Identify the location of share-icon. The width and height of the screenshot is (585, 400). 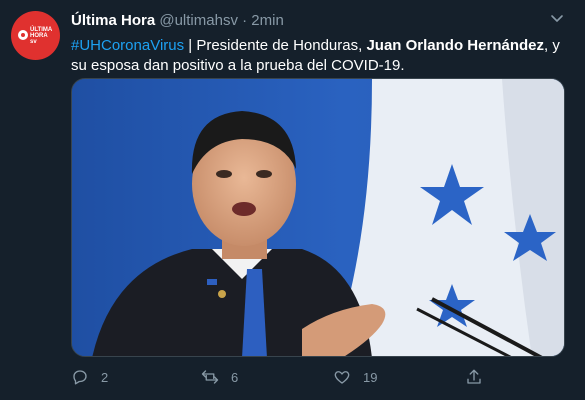
(474, 376).